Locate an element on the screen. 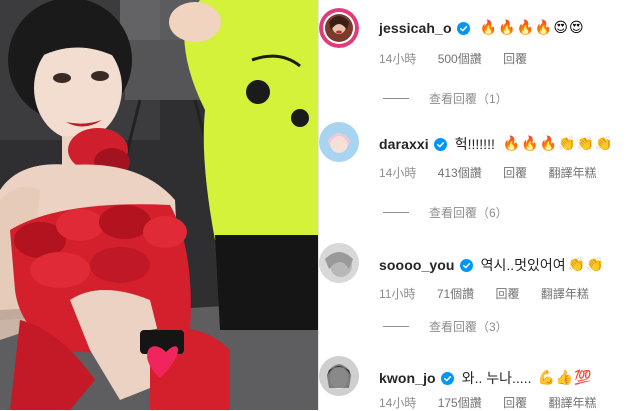  hundred-points-emoji-icon: 💯 is located at coordinates (583, 378).